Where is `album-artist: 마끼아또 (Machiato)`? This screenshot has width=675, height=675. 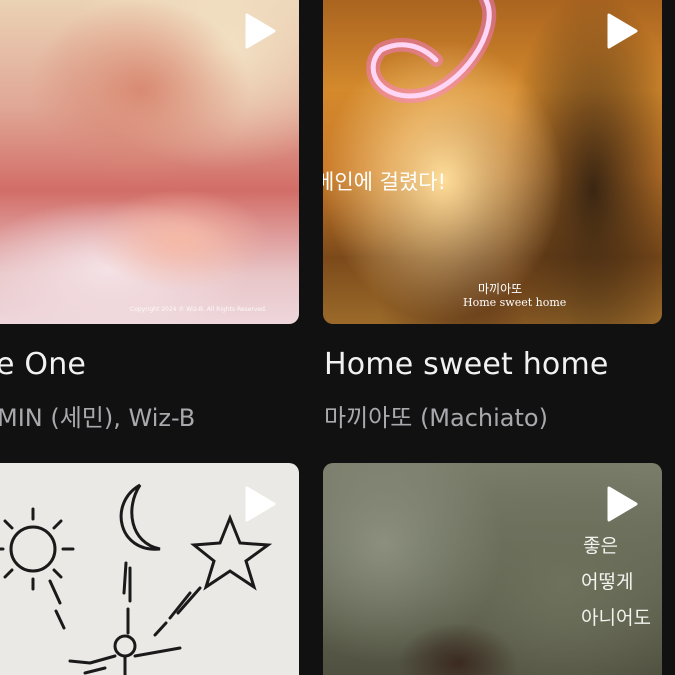
album-artist: 마끼아또 (Machiato) is located at coordinates (436, 415).